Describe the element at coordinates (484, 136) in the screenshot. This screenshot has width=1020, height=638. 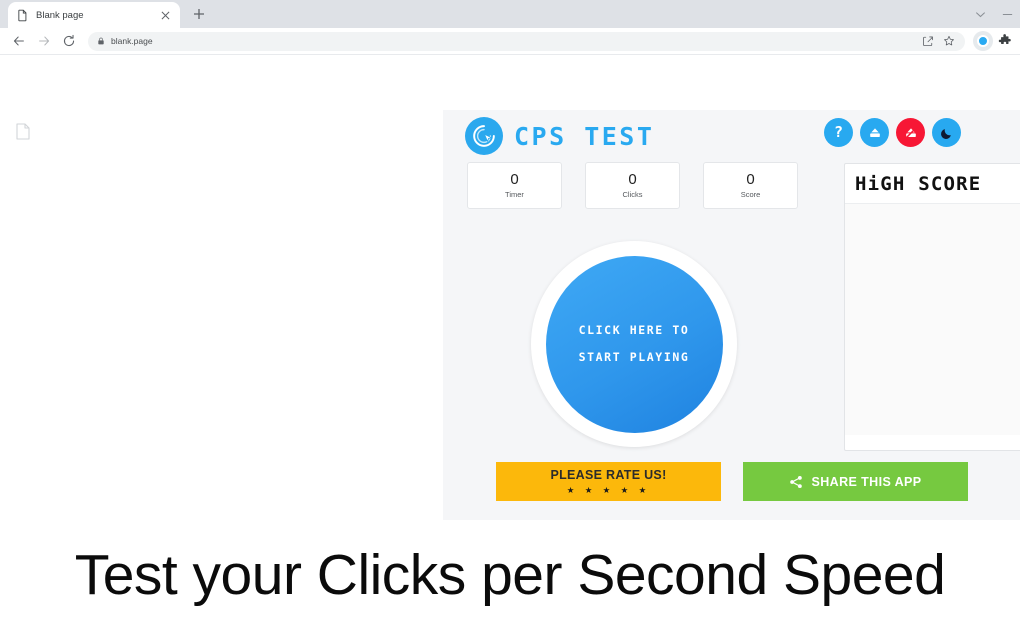
I see `cps-cursor-logo-icon` at that location.